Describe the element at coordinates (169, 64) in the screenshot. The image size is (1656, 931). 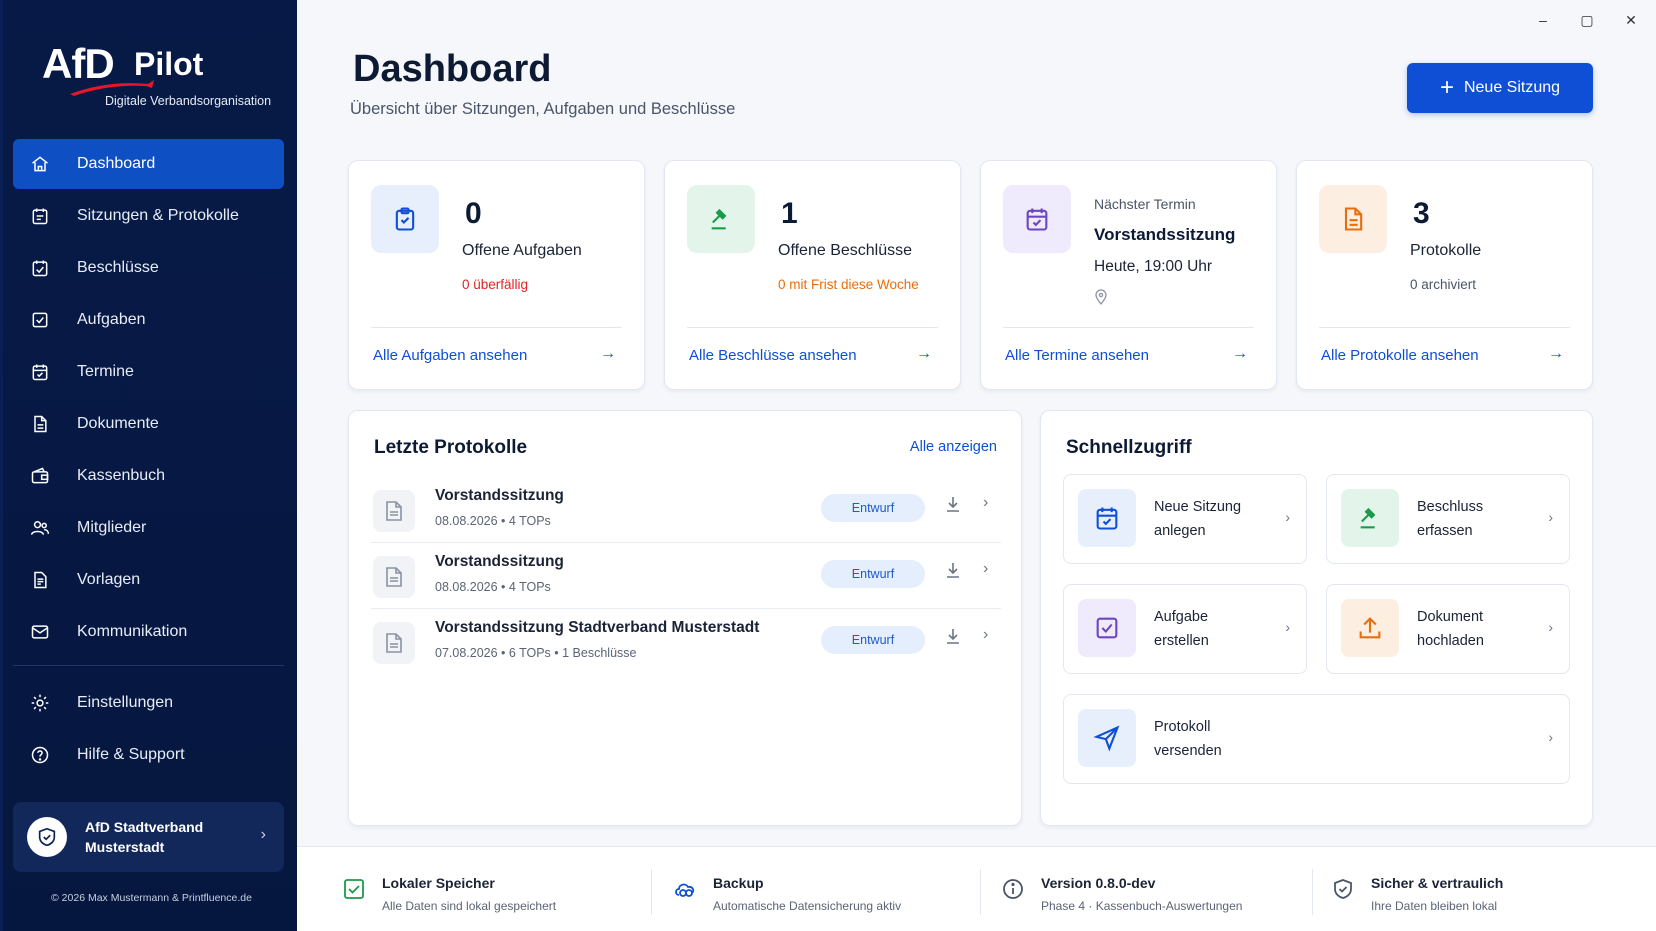
I see `logo-product: Pilot` at that location.